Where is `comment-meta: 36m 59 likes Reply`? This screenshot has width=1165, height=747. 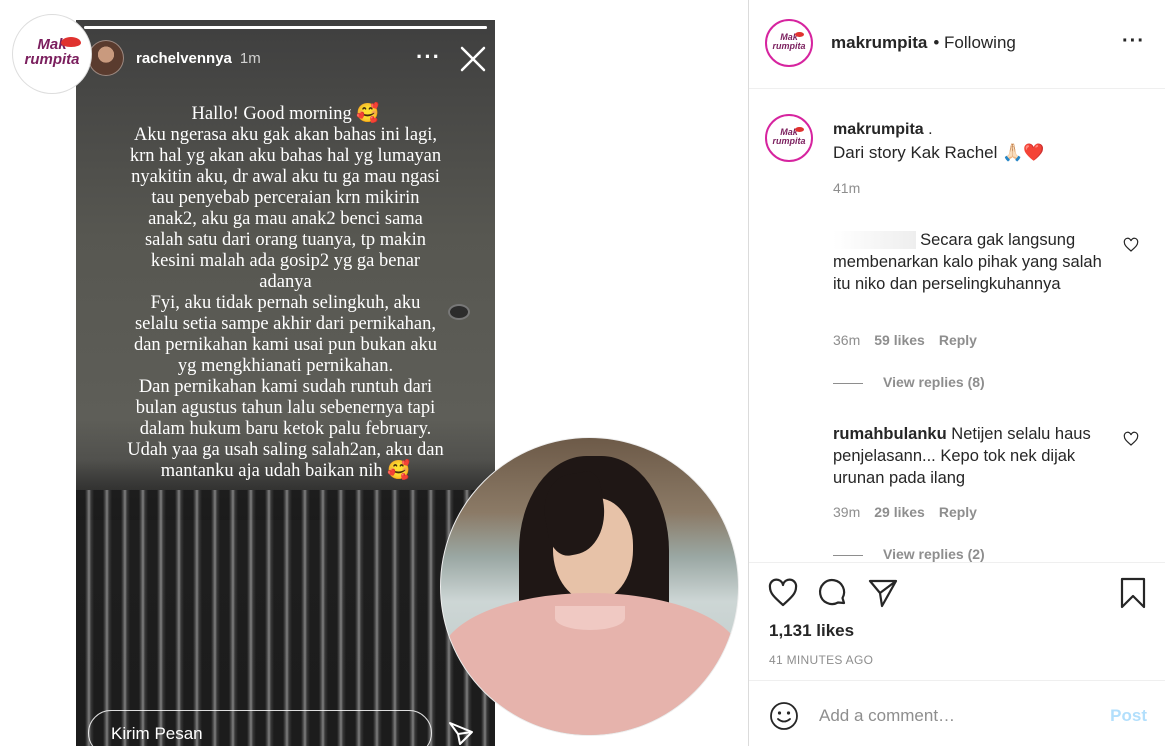
comment-meta: 36m 59 likes Reply is located at coordinates (905, 340).